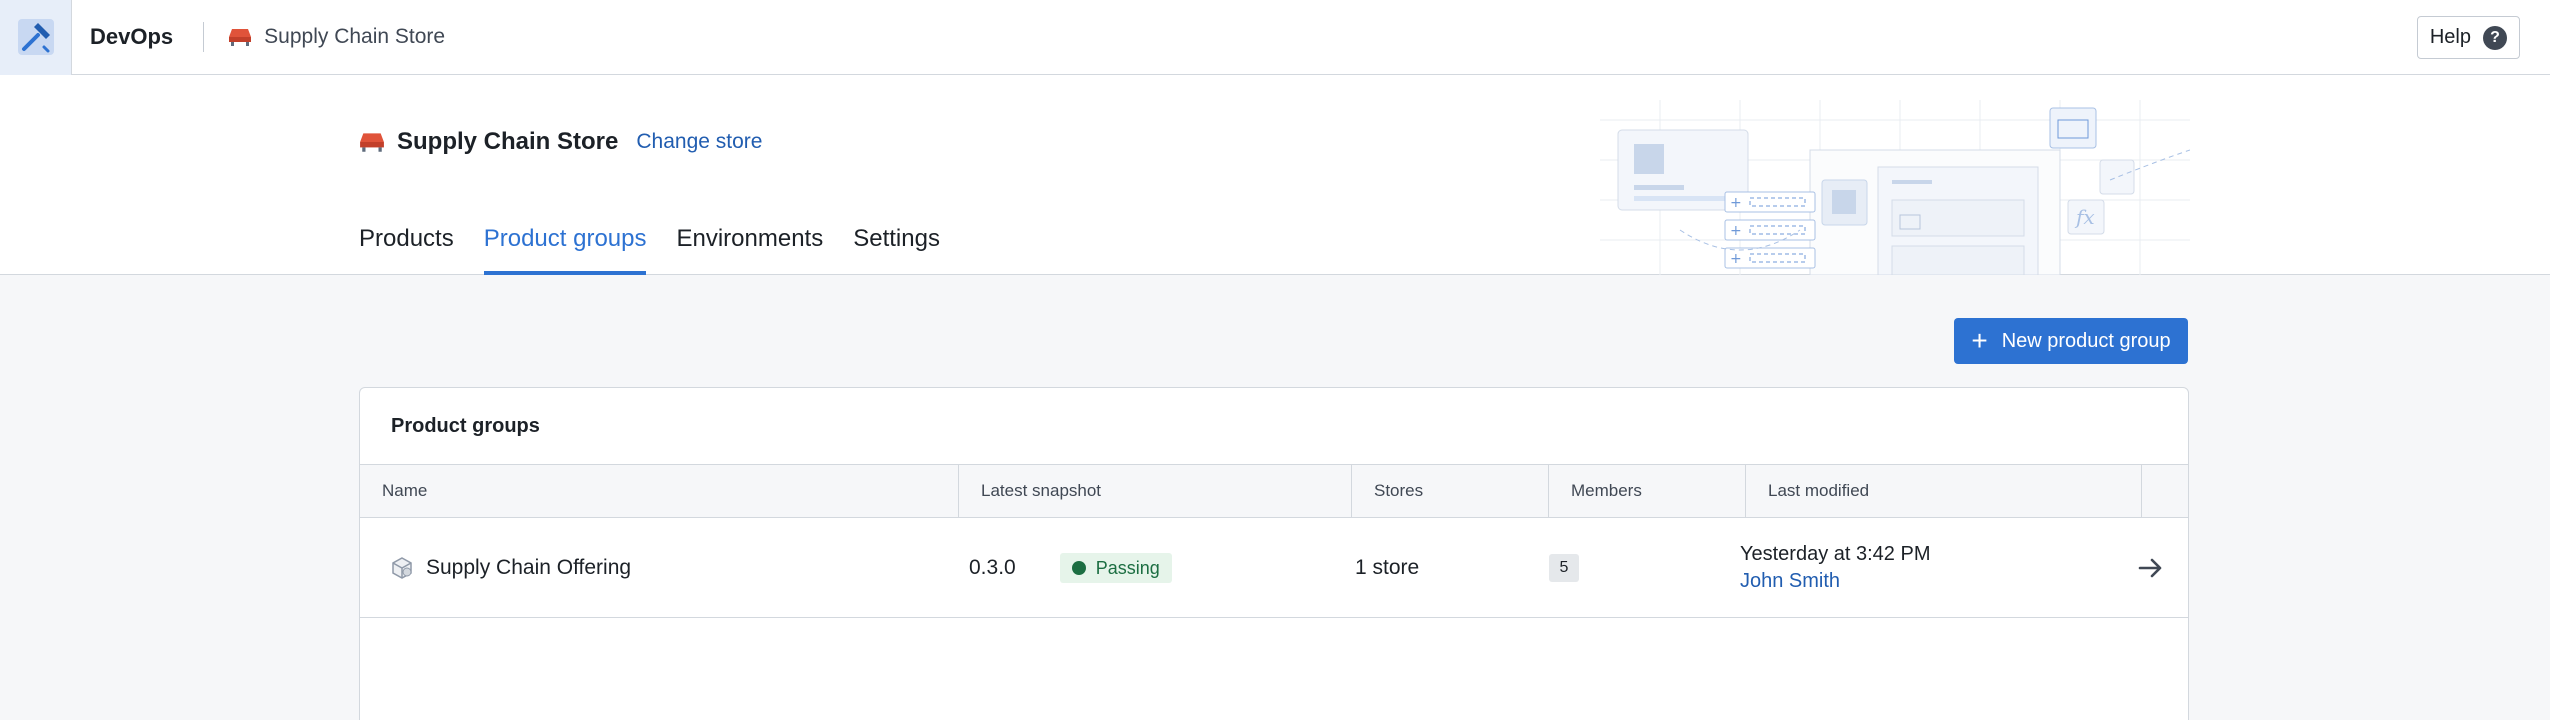 The image size is (2550, 720). I want to click on tab-environments: Environments, so click(749, 250).